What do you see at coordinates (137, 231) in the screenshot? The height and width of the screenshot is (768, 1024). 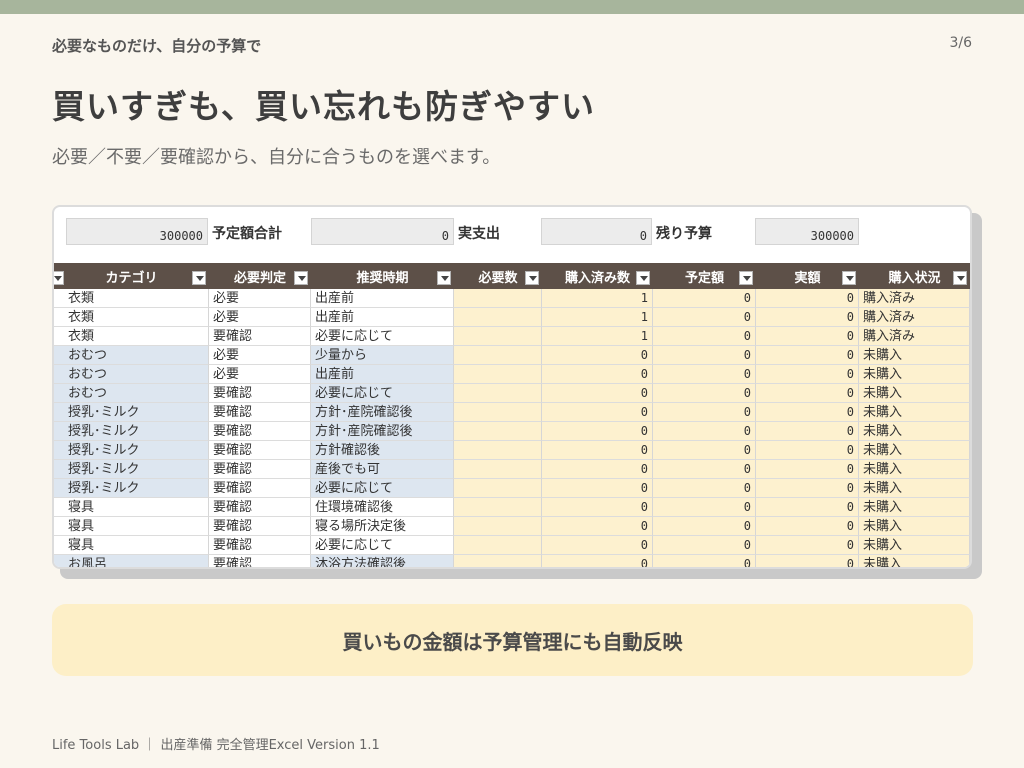 I see `budget-total-cell: 300000` at bounding box center [137, 231].